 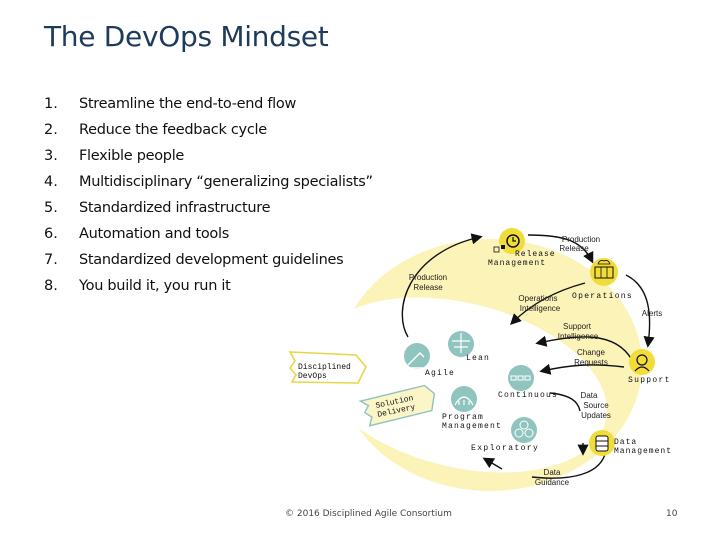 I want to click on list-item: 3. Flexible people, so click(x=208, y=159).